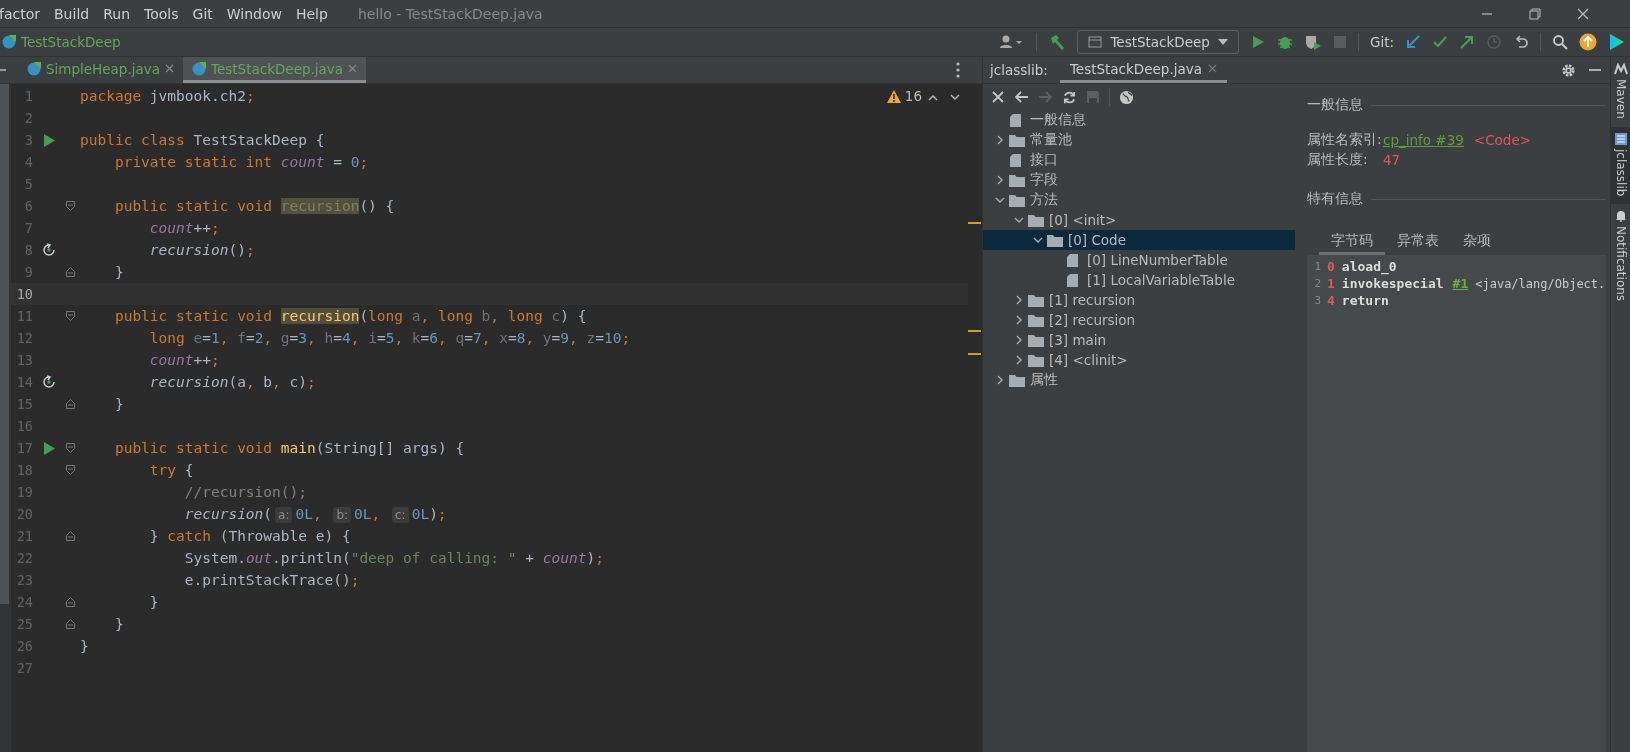  Describe the element at coordinates (1620, 92) in the screenshot. I see `tool-window-button: Maven` at that location.